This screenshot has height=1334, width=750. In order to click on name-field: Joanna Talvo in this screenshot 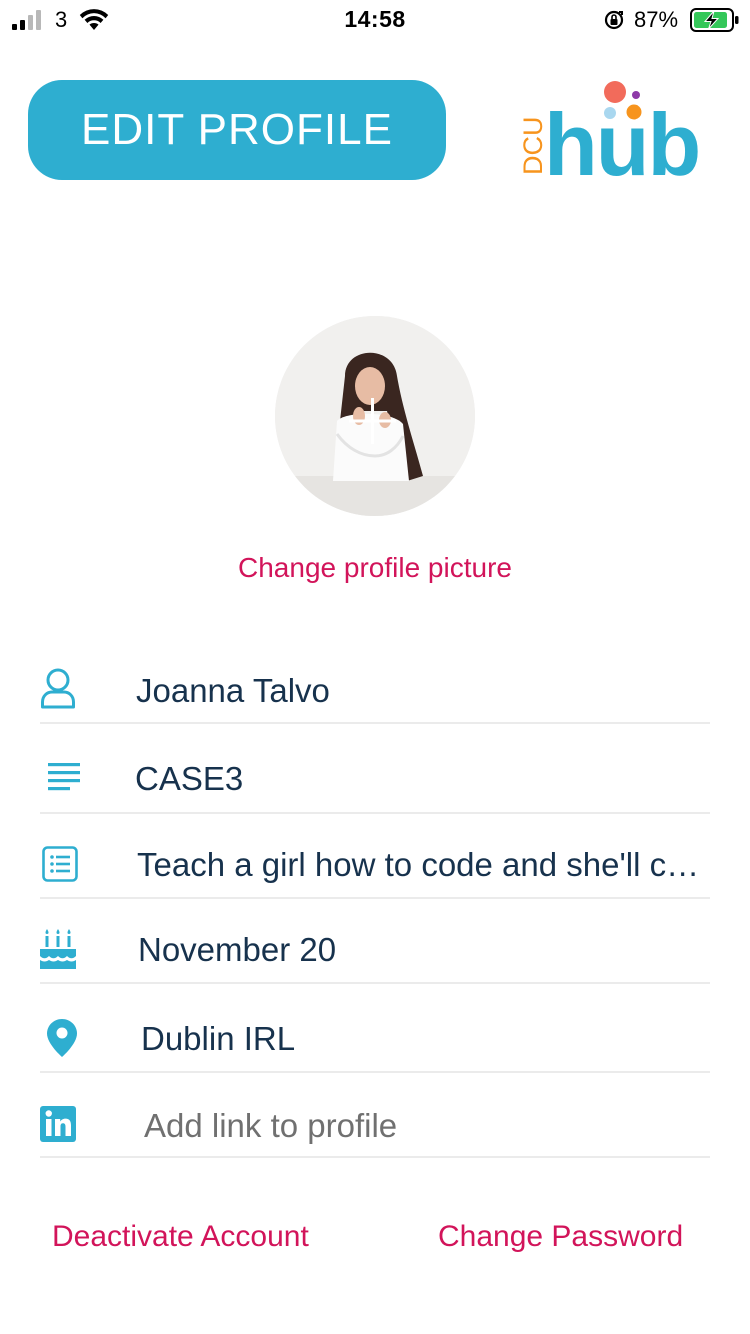, I will do `click(421, 691)`.